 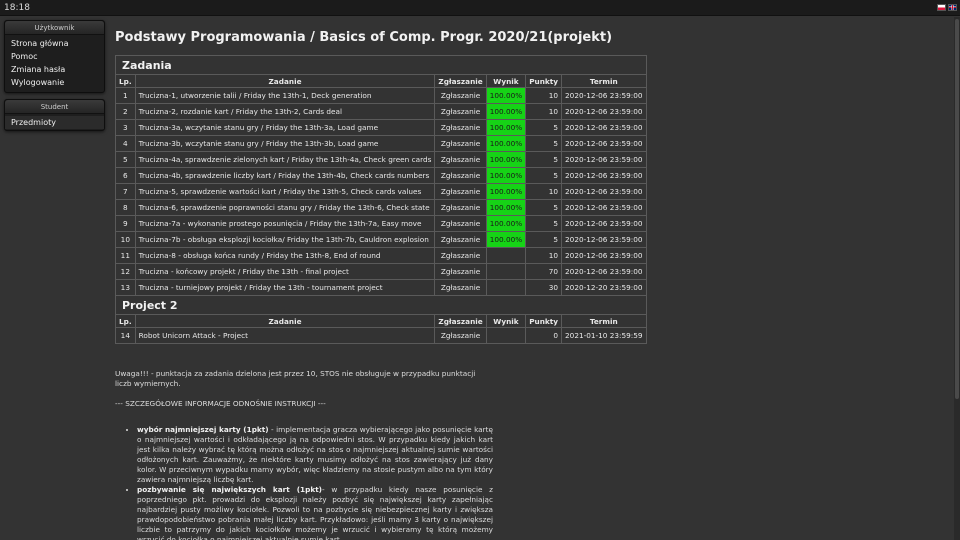 I want to click on polish-flag-icon, so click(x=941, y=7).